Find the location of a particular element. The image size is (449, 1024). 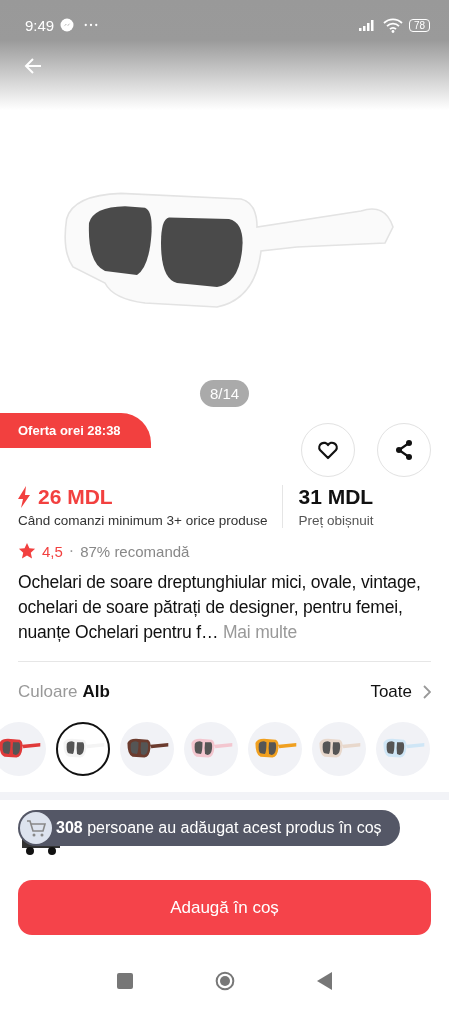

selected-color: Alb is located at coordinates (96, 692).